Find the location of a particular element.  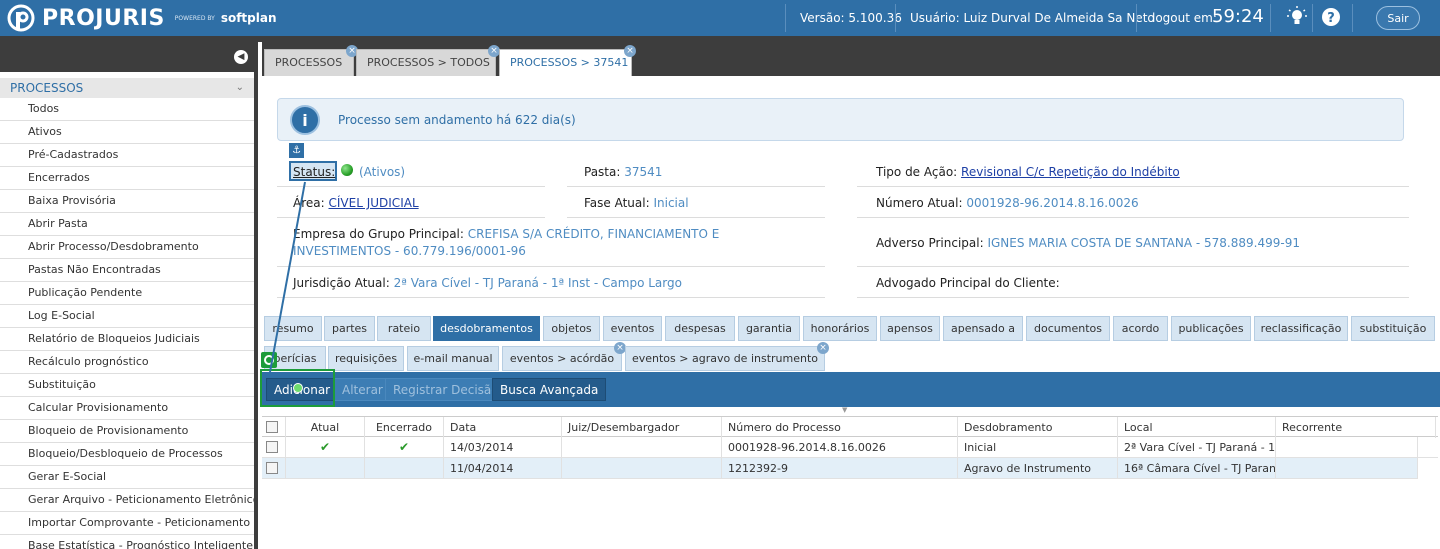

tab-apensos: apensos is located at coordinates (910, 328).